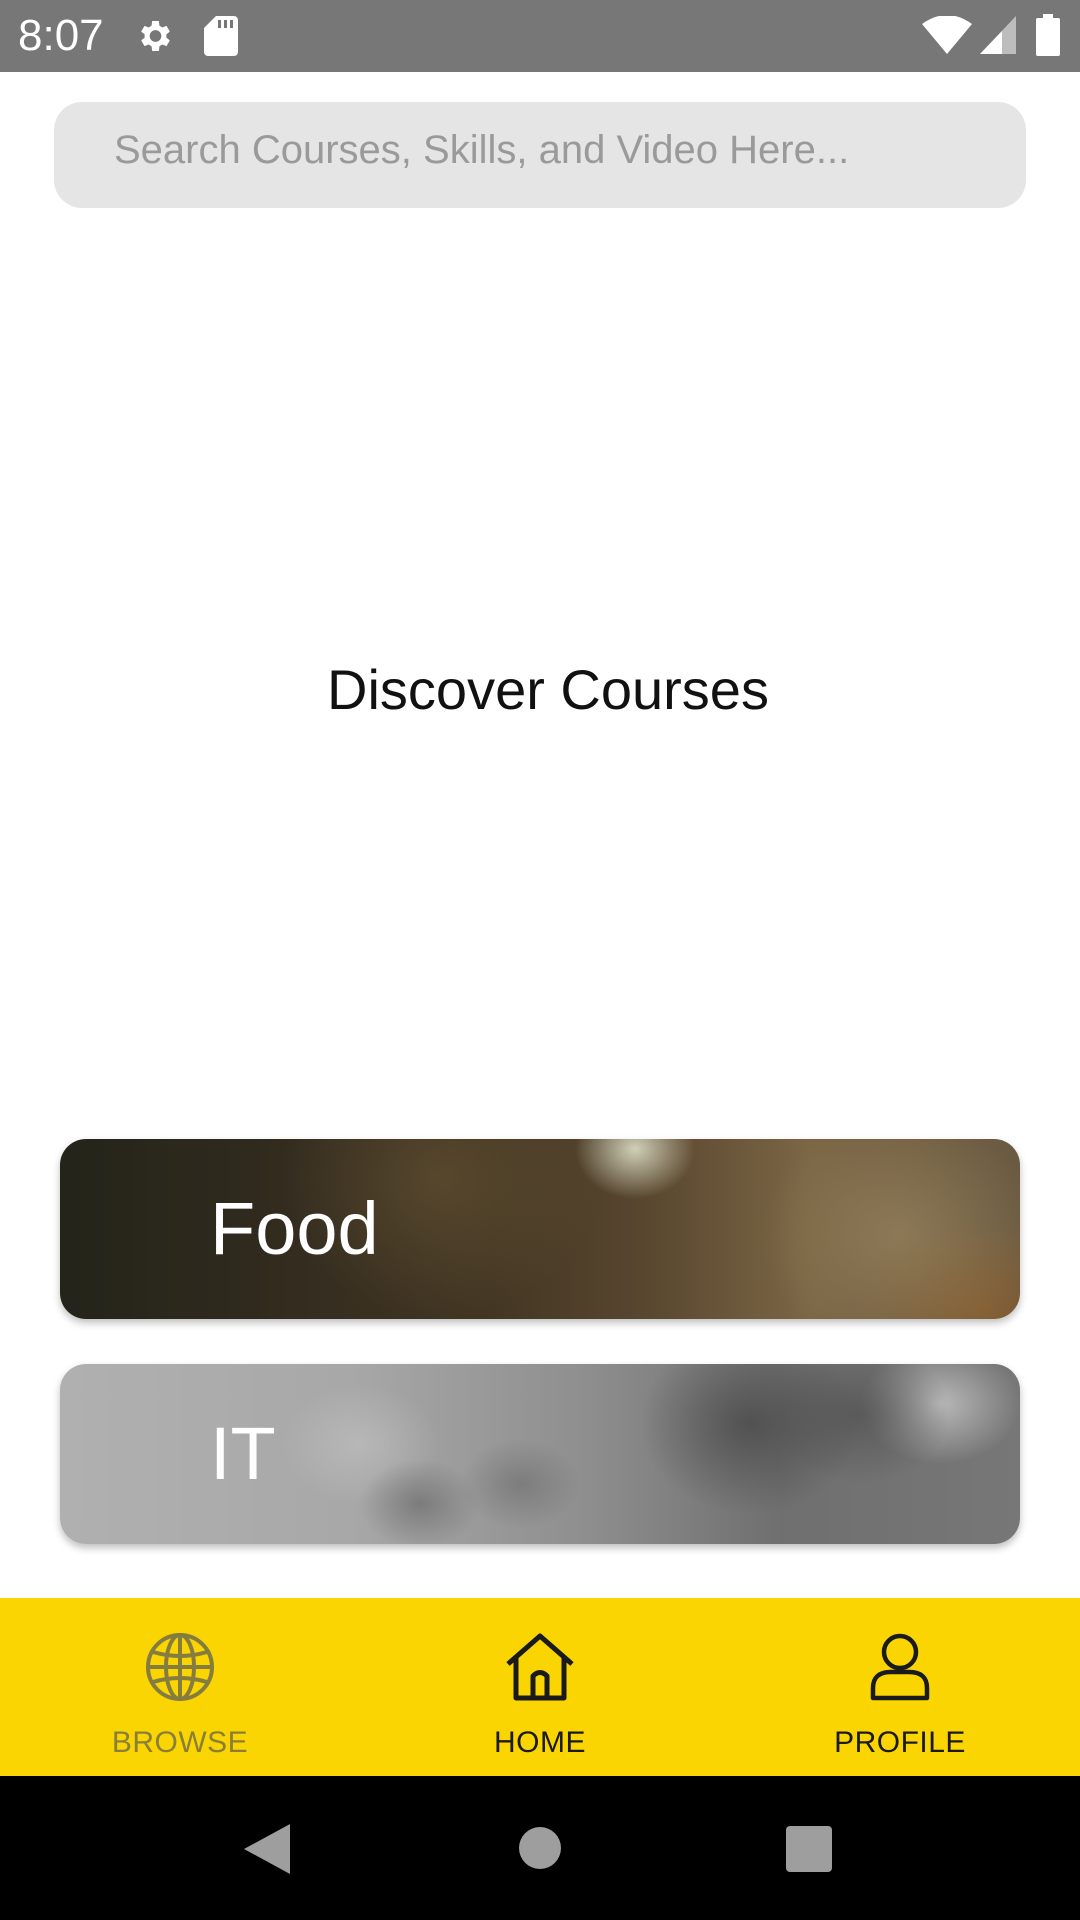 Image resolution: width=1080 pixels, height=1920 pixels. What do you see at coordinates (267, 1849) in the screenshot?
I see `back-icon` at bounding box center [267, 1849].